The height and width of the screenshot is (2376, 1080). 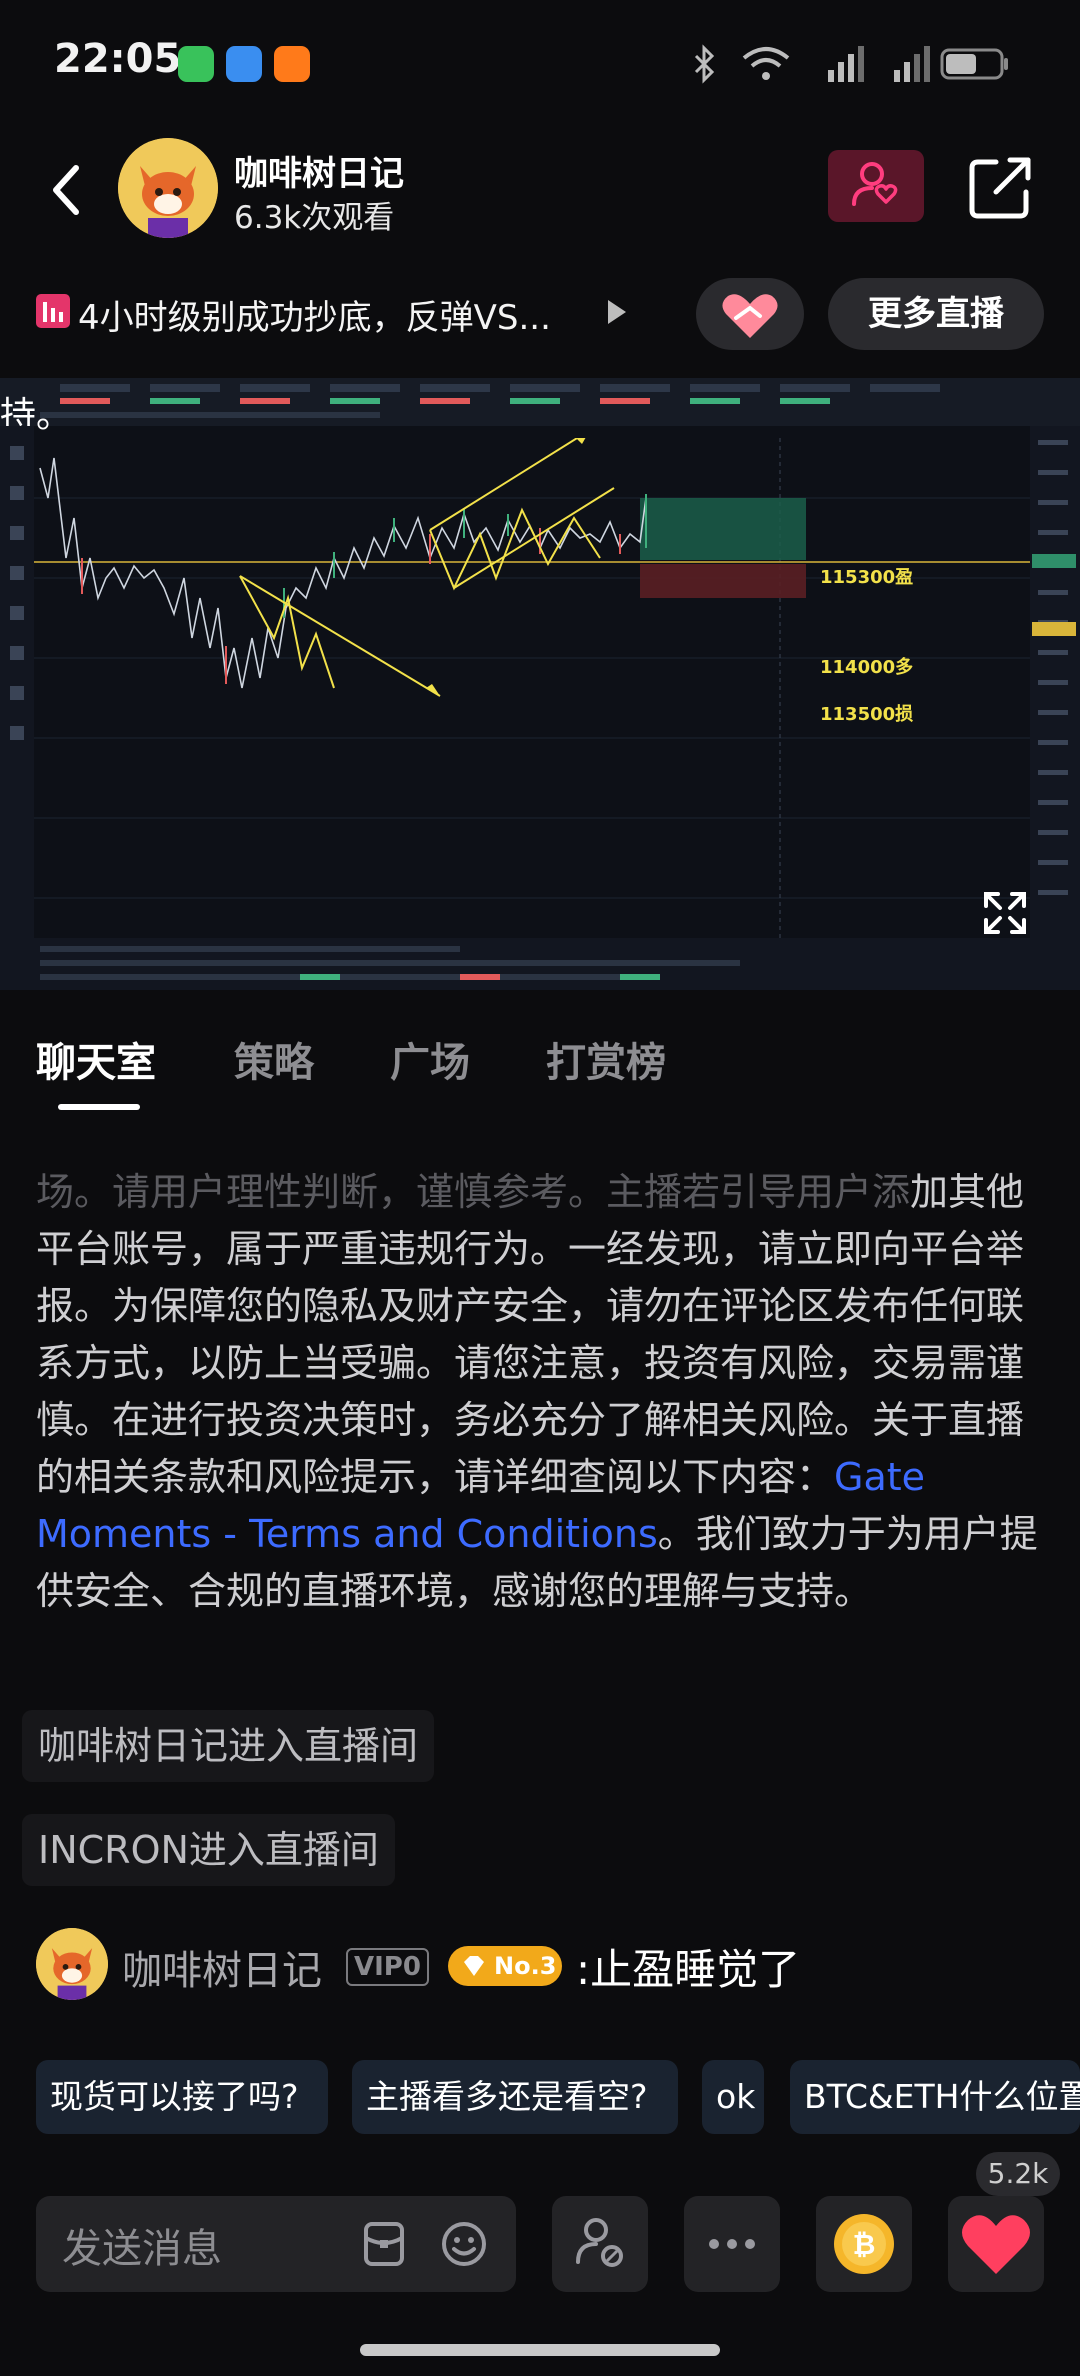 What do you see at coordinates (540, 1070) in the screenshot?
I see `room-tabs: 聊天室 策略 广场 打赏榜` at bounding box center [540, 1070].